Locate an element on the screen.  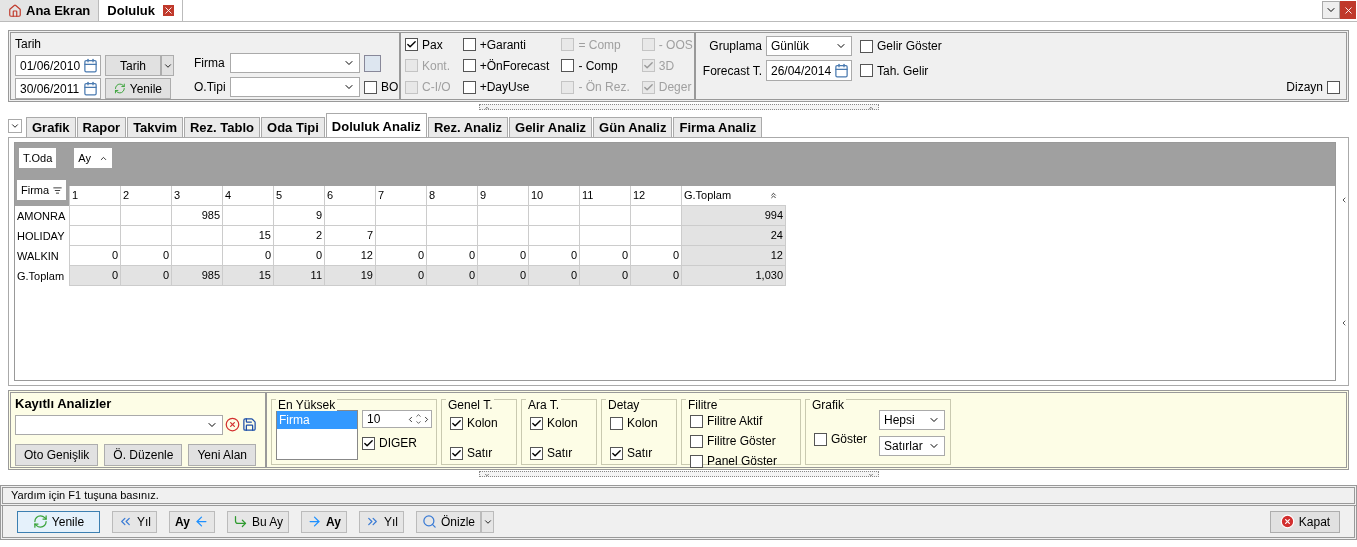
caret-icon is located at coordinates (870, 108).